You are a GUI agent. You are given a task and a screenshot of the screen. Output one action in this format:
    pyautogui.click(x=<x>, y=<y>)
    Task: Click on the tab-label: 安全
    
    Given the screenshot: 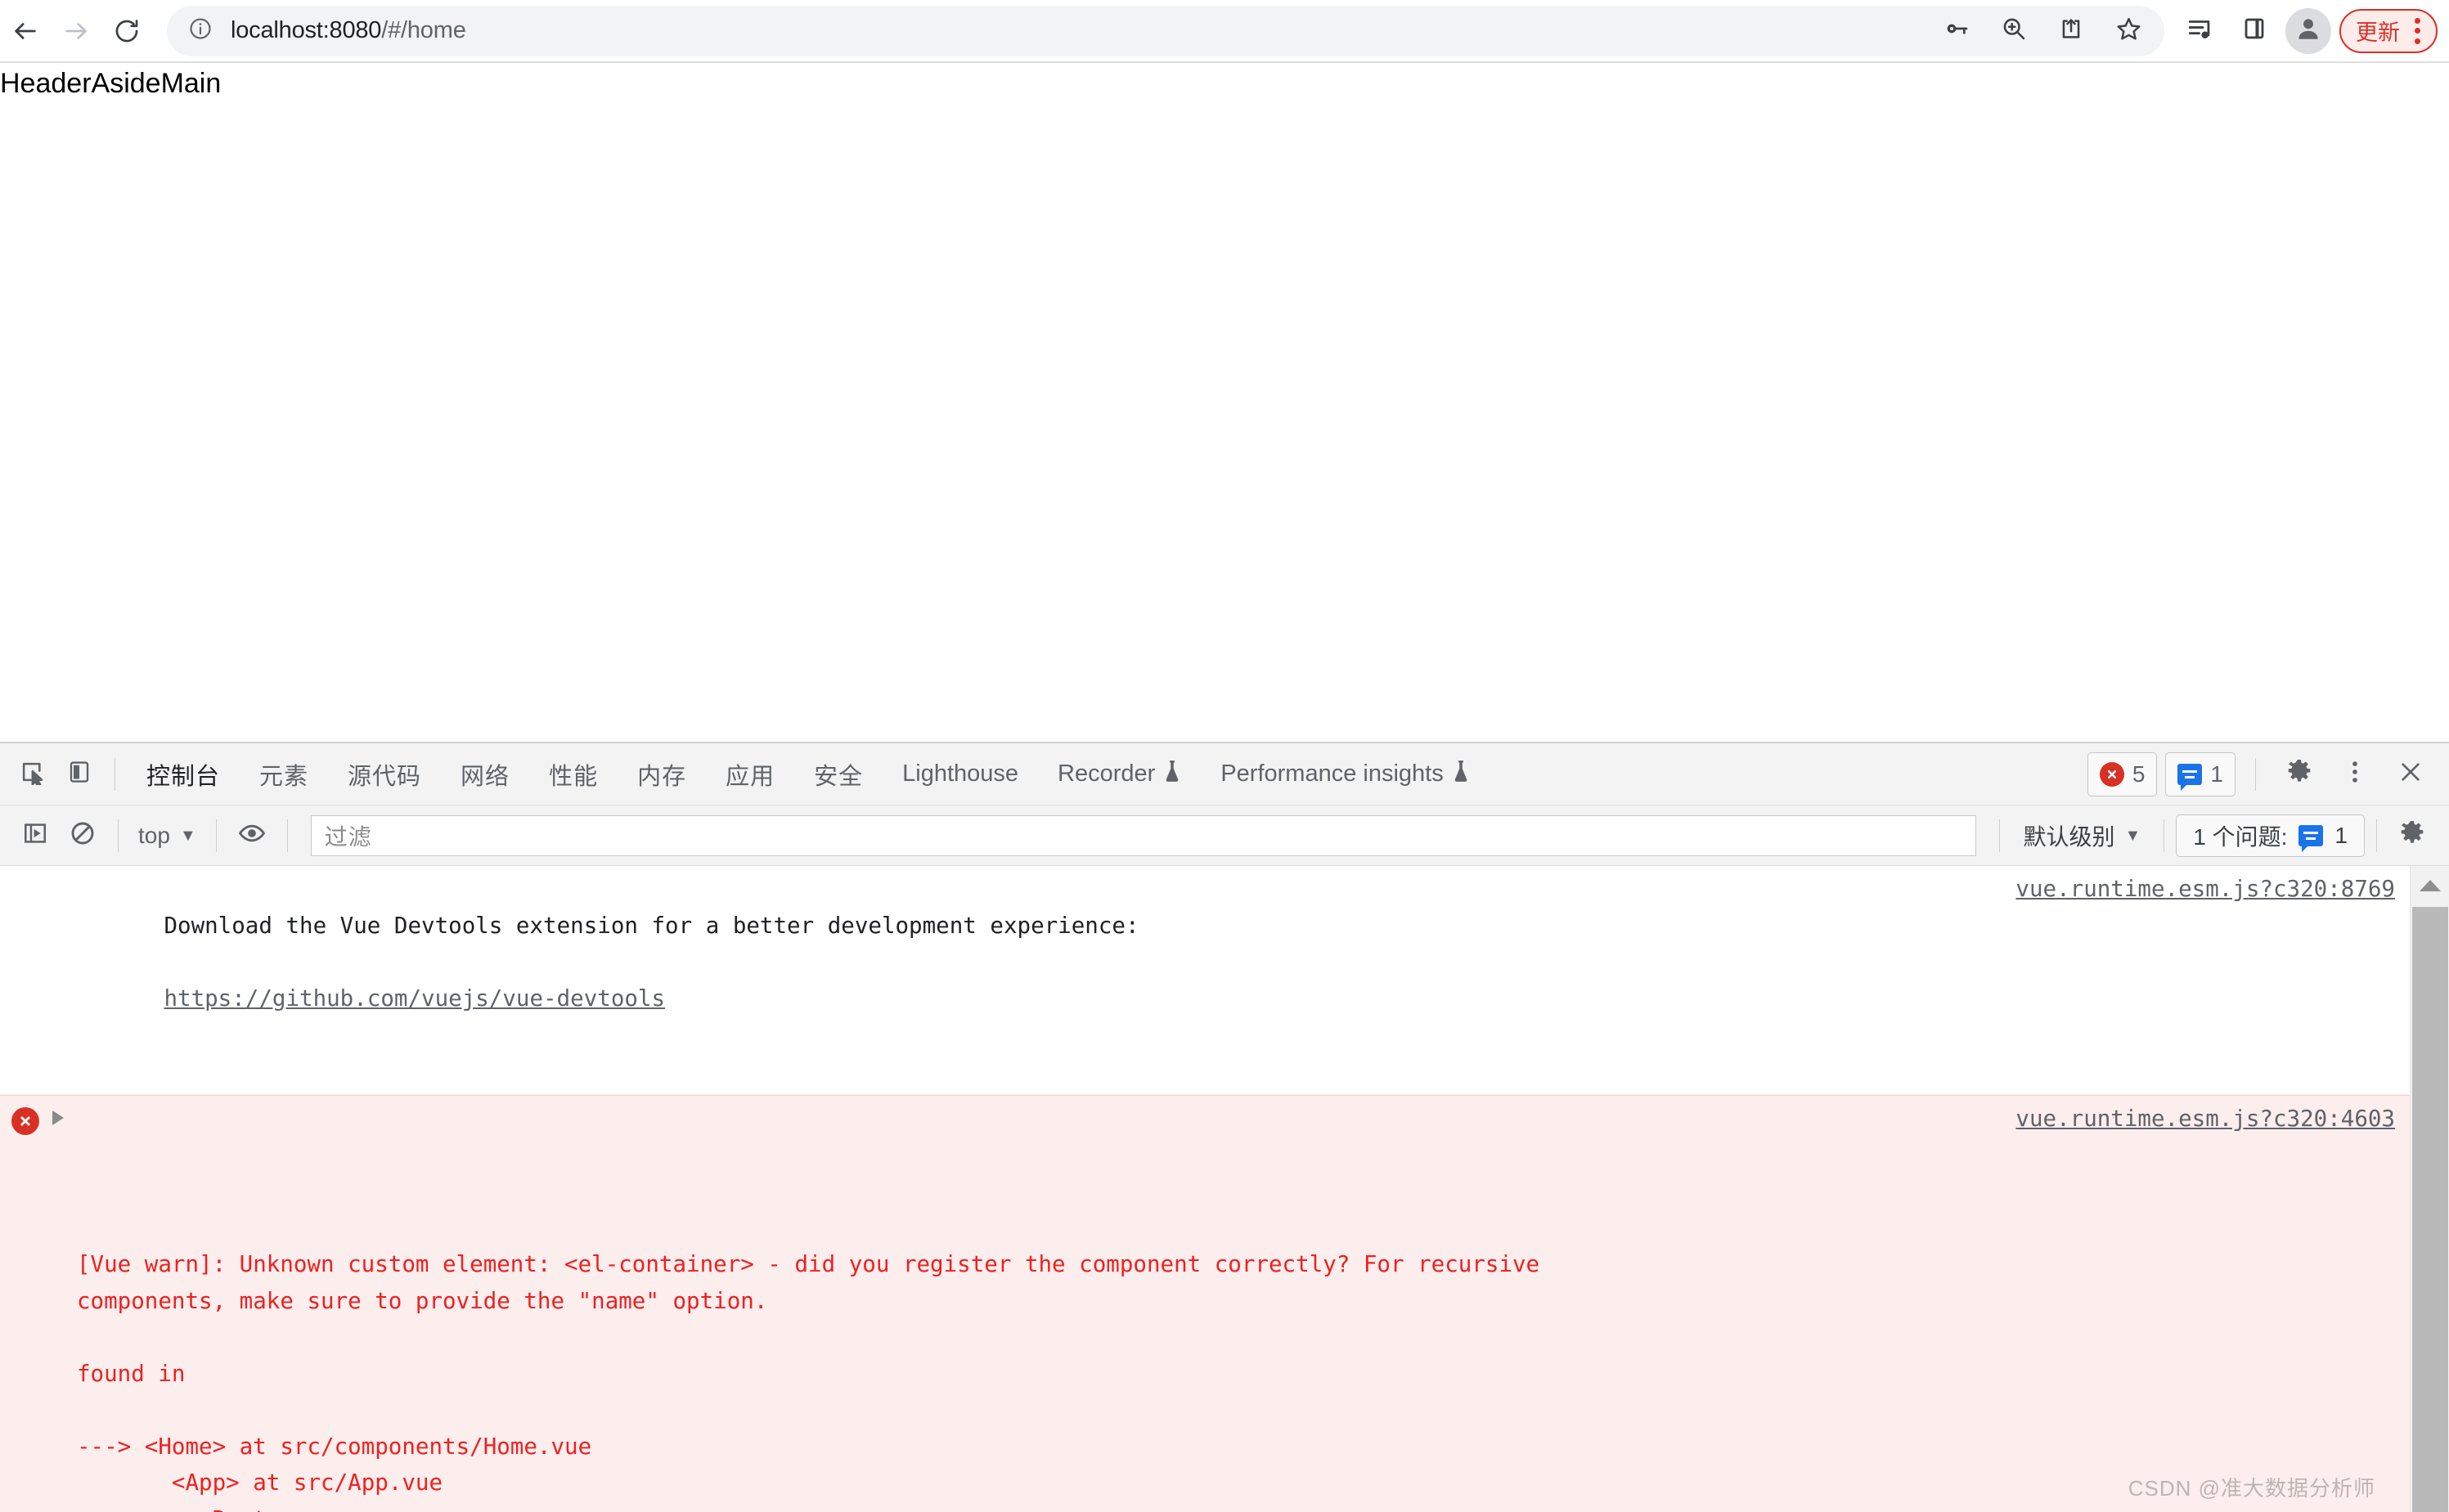 What is the action you would take?
    pyautogui.click(x=839, y=776)
    